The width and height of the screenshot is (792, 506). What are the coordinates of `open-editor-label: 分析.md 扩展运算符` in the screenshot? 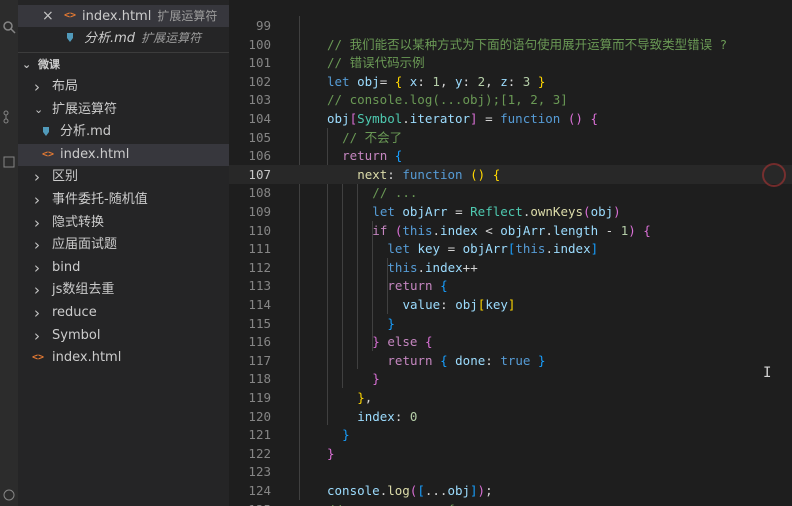 It's located at (143, 38).